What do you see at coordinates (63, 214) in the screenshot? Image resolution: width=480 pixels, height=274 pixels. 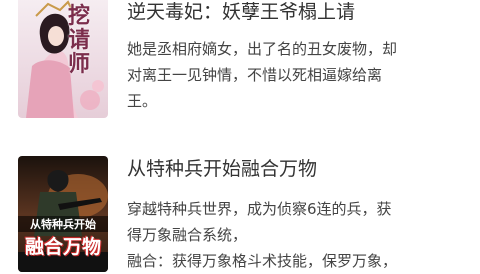 I see `book-cover: 从特种兵开始 融合万物` at bounding box center [63, 214].